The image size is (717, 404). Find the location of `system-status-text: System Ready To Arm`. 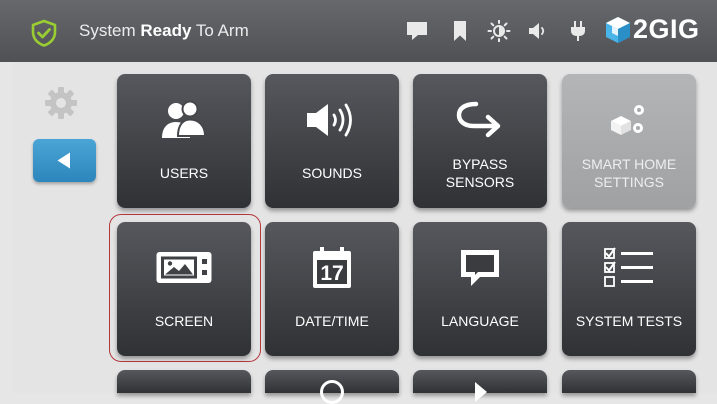

system-status-text: System Ready To Arm is located at coordinates (164, 31).